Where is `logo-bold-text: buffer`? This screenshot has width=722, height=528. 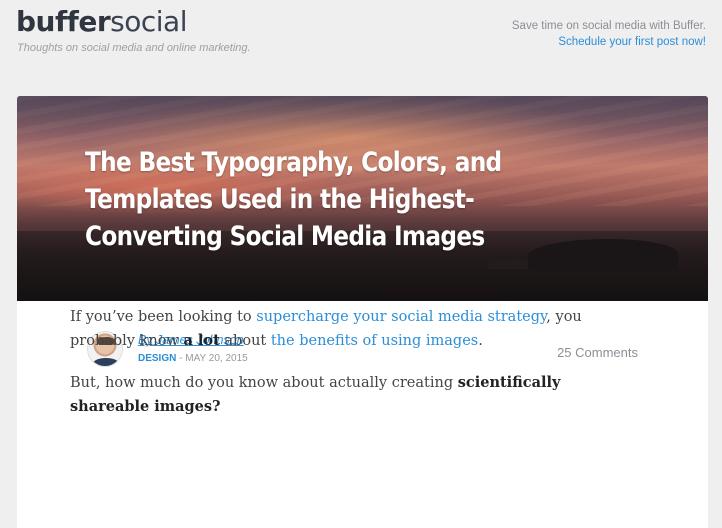 logo-bold-text: buffer is located at coordinates (63, 21).